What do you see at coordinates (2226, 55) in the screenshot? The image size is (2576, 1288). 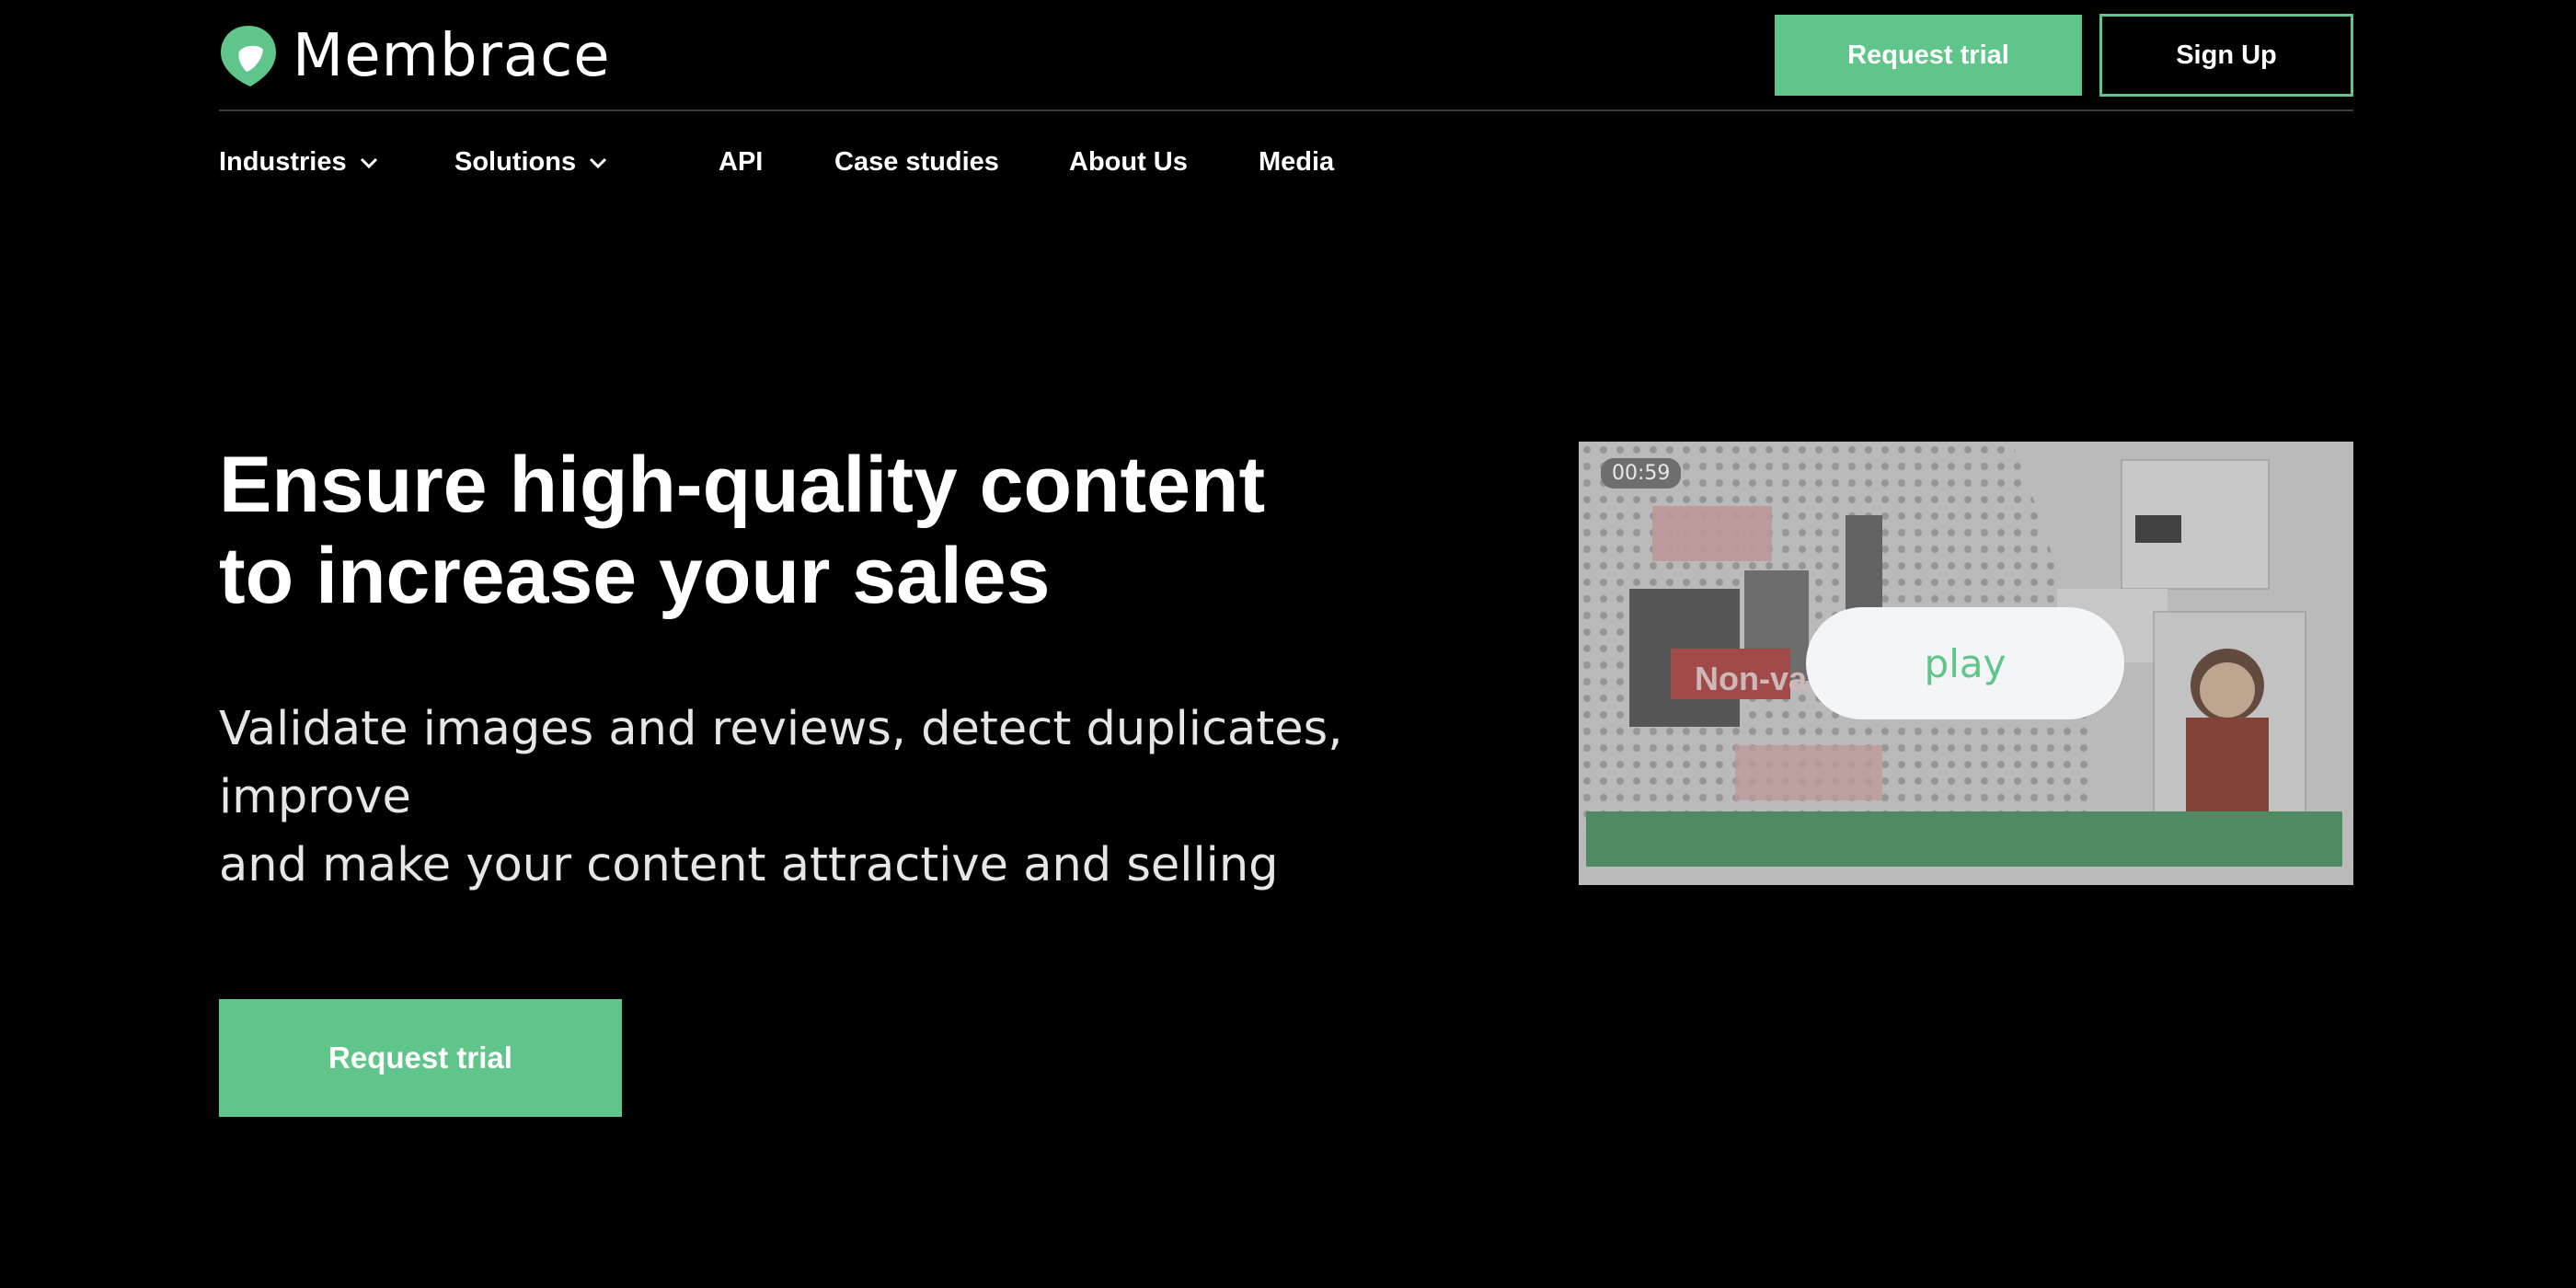 I see `sign-up-button: Sign Up` at bounding box center [2226, 55].